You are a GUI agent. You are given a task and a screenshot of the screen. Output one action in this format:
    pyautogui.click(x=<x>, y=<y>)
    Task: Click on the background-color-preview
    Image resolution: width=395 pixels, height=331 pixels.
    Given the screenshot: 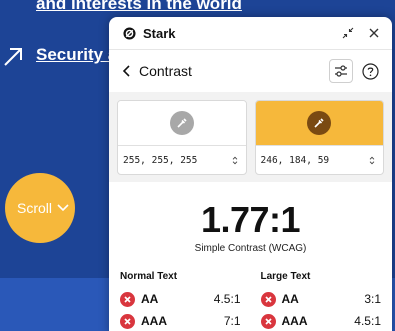 What is the action you would take?
    pyautogui.click(x=319, y=123)
    